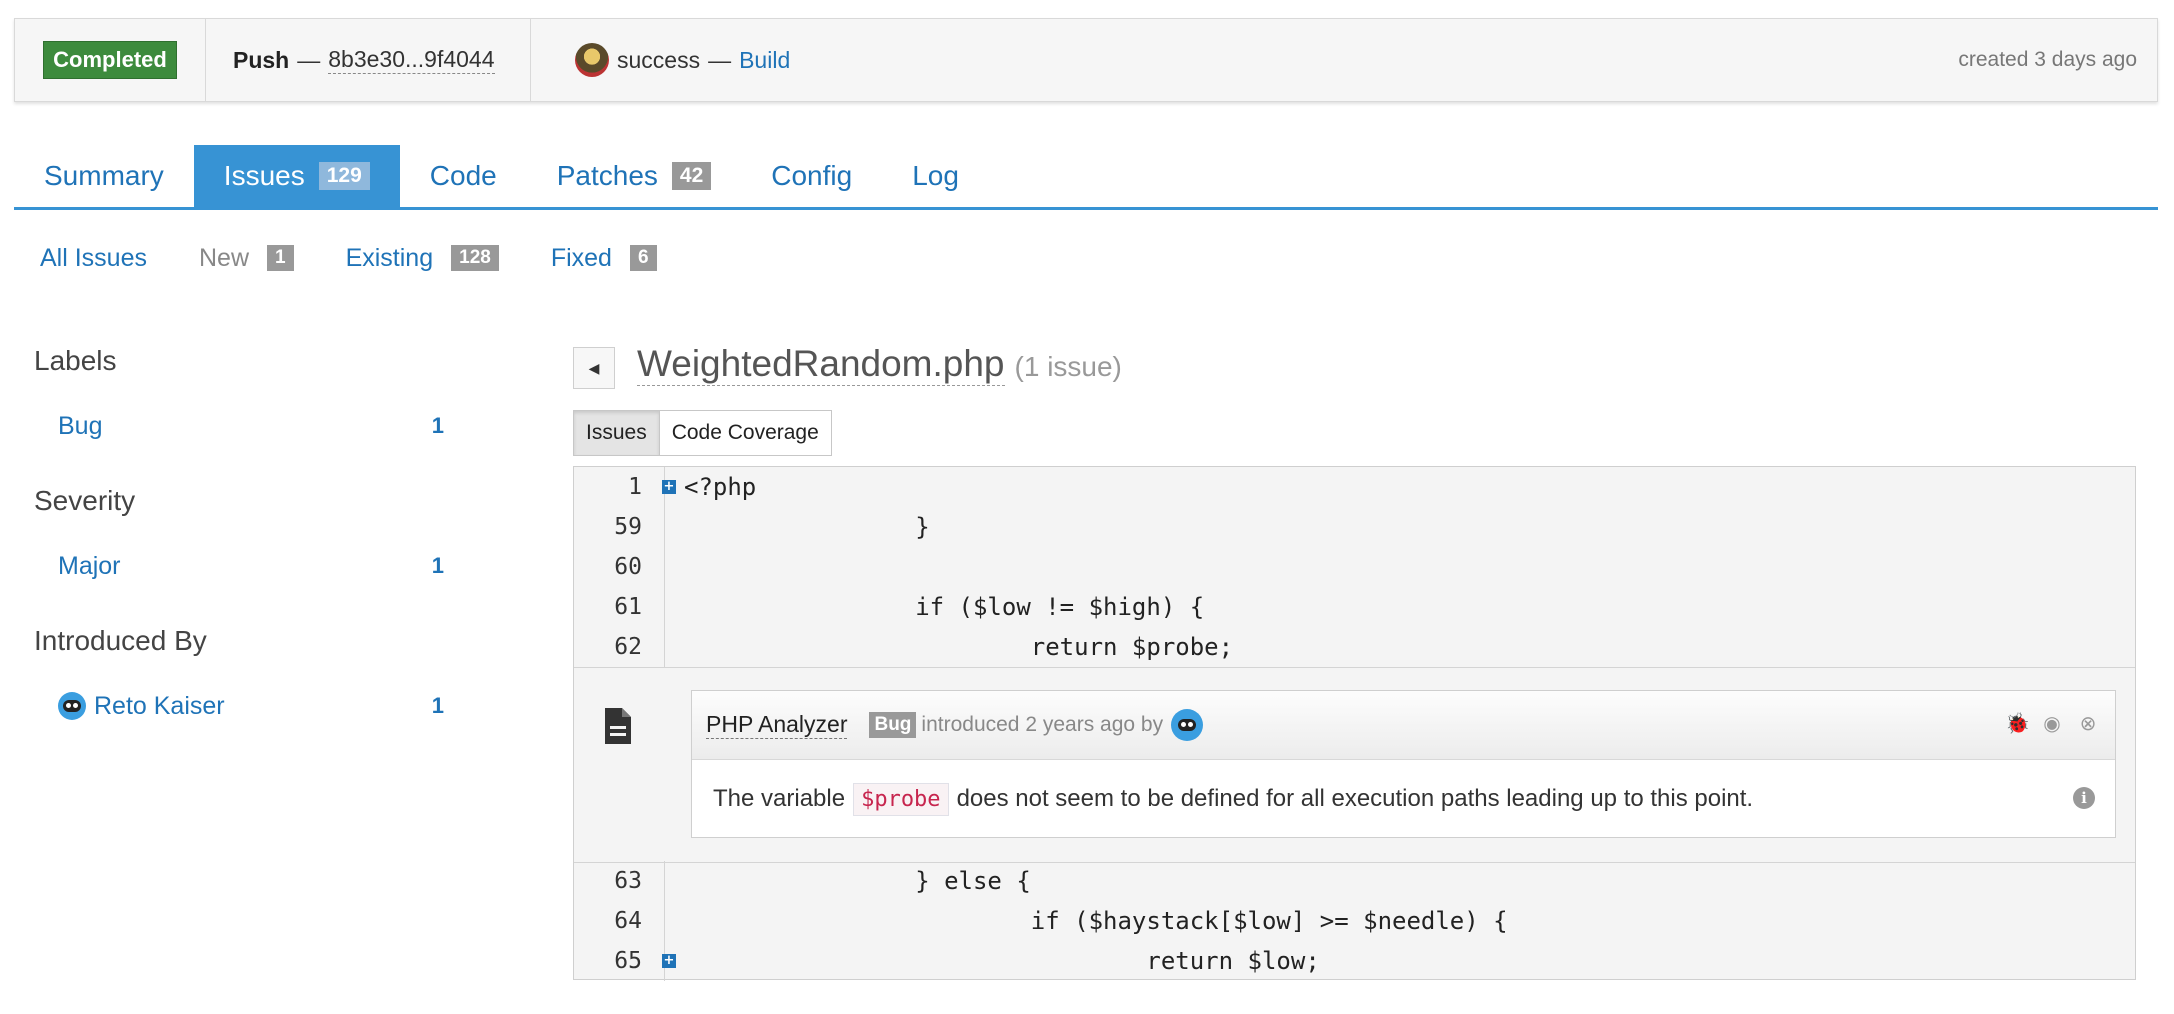 The width and height of the screenshot is (2174, 1014). I want to click on labels-heading: Labels, so click(75, 360).